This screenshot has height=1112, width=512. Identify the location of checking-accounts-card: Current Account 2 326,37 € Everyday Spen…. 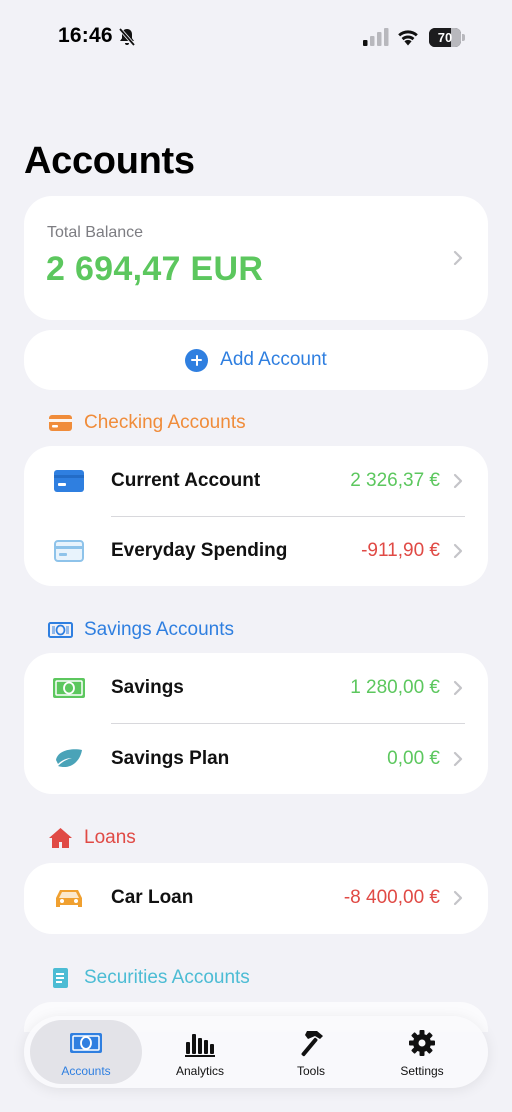
(256, 516).